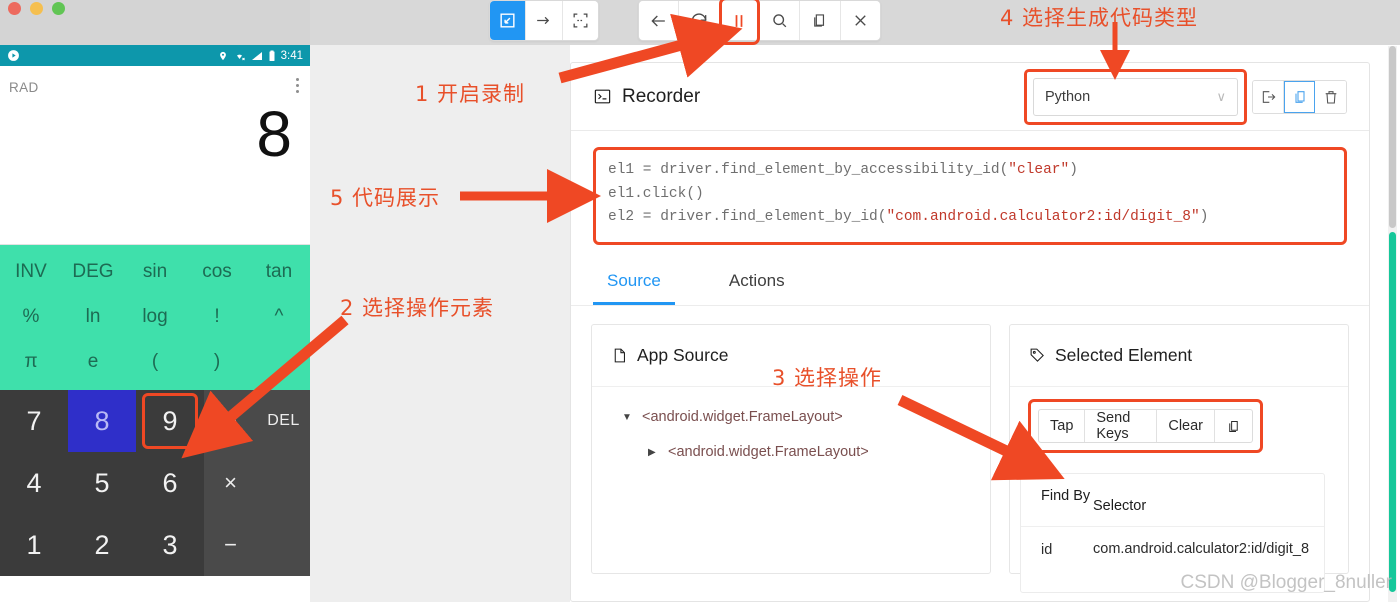  Describe the element at coordinates (34, 421) in the screenshot. I see `key-7: 7` at that location.